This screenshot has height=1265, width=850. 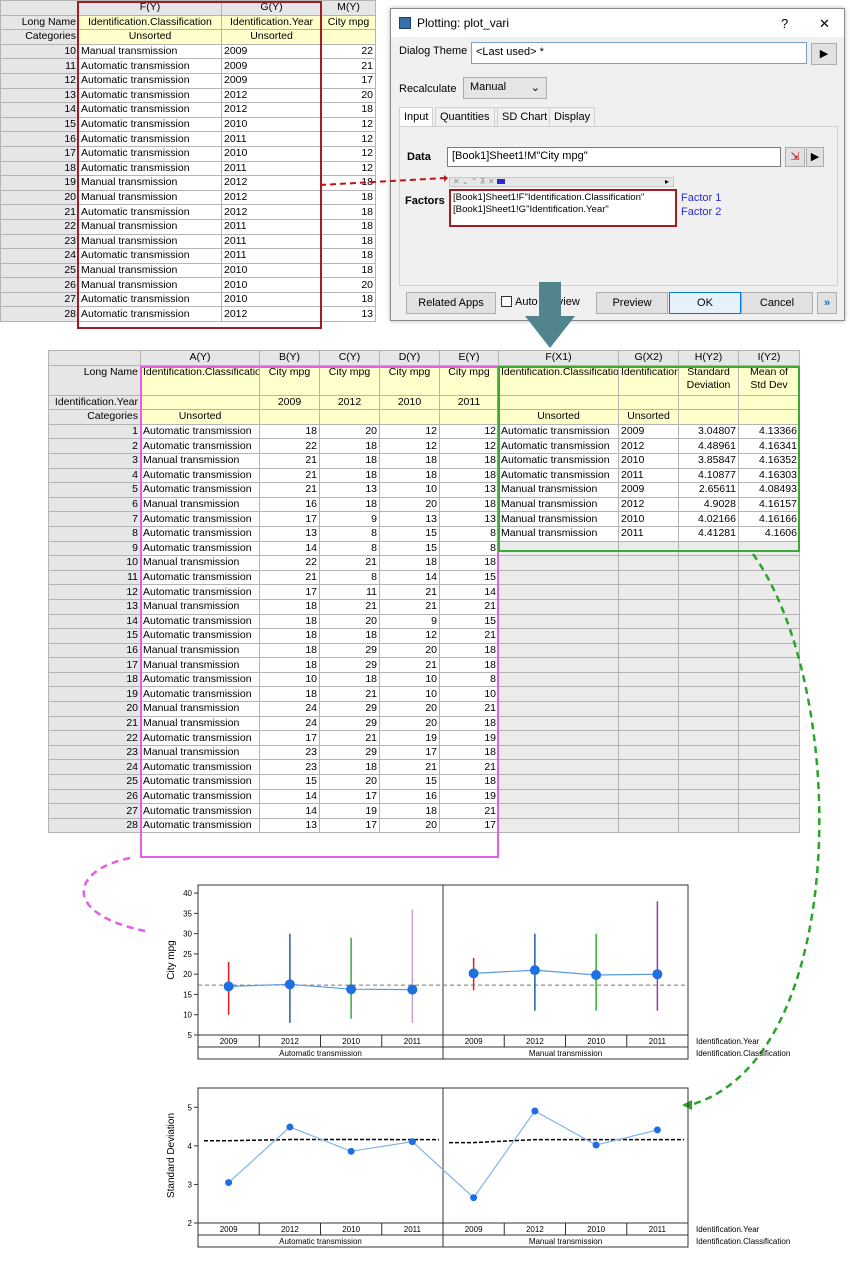 What do you see at coordinates (416, 117) in the screenshot?
I see `tab-input: Input` at bounding box center [416, 117].